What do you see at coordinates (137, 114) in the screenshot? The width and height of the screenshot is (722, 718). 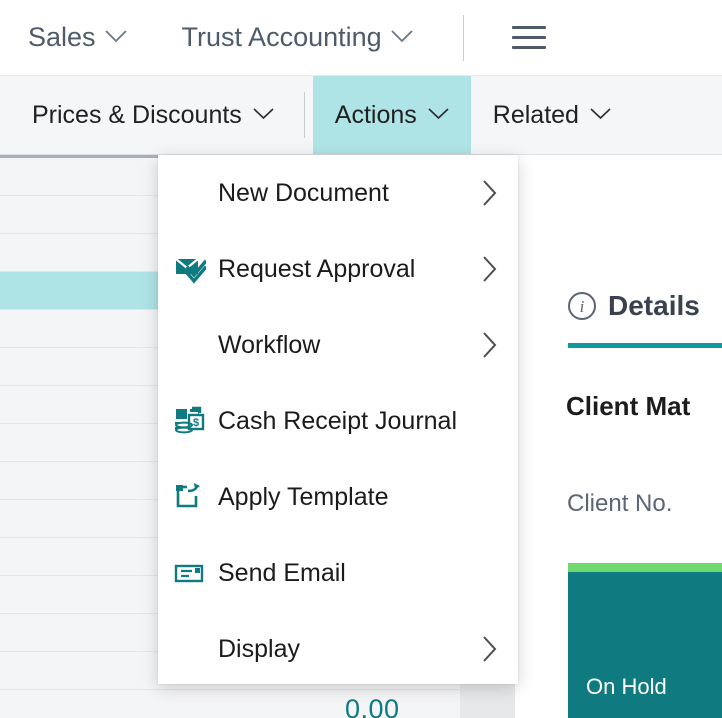 I see `ribbon-tab-label: Prices & Discounts` at bounding box center [137, 114].